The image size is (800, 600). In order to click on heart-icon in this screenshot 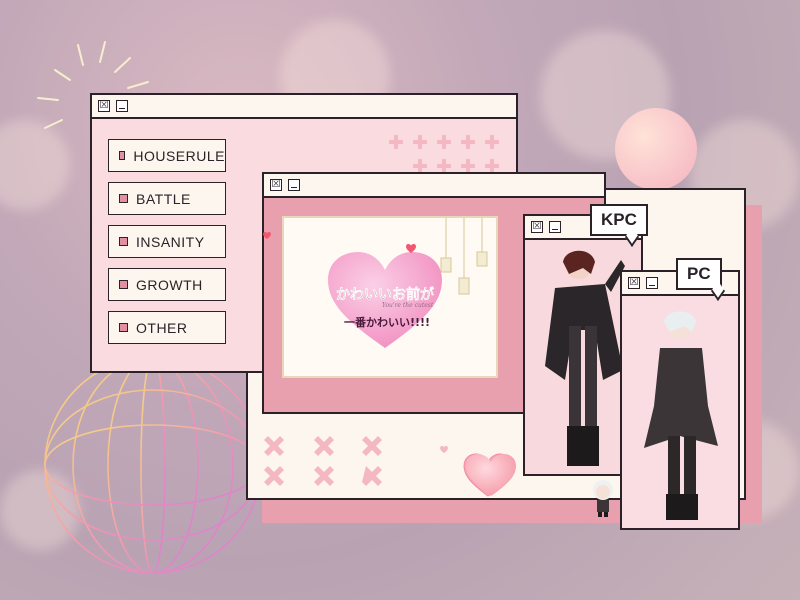, I will do `click(491, 475)`.